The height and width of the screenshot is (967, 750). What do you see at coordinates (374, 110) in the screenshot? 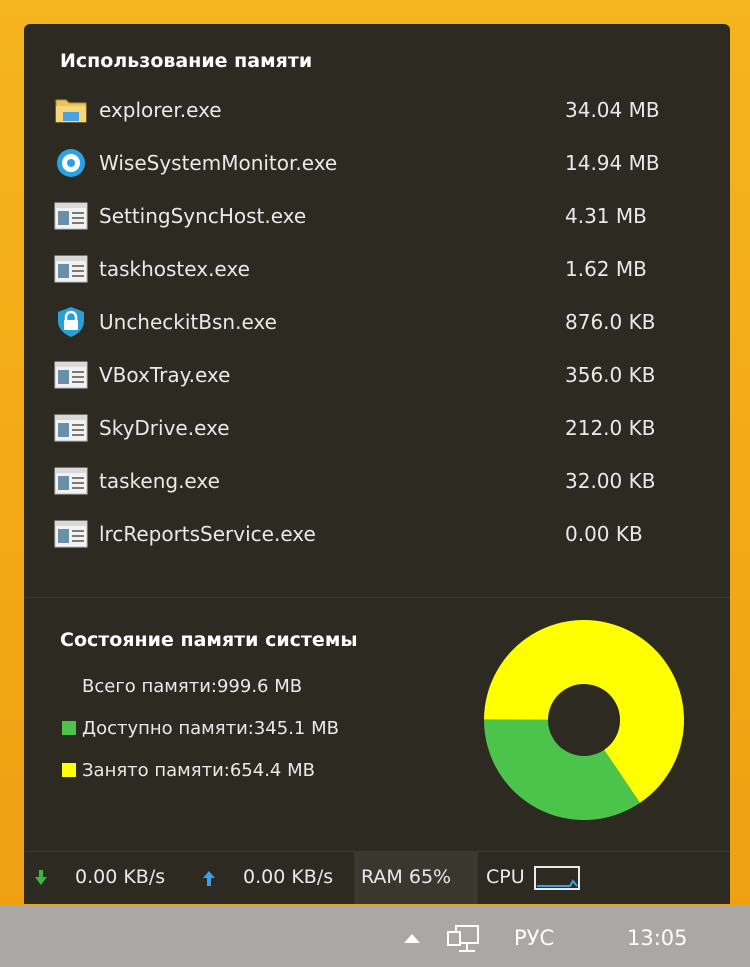
I see `process-row: explorer.exe 34.04 MB` at bounding box center [374, 110].